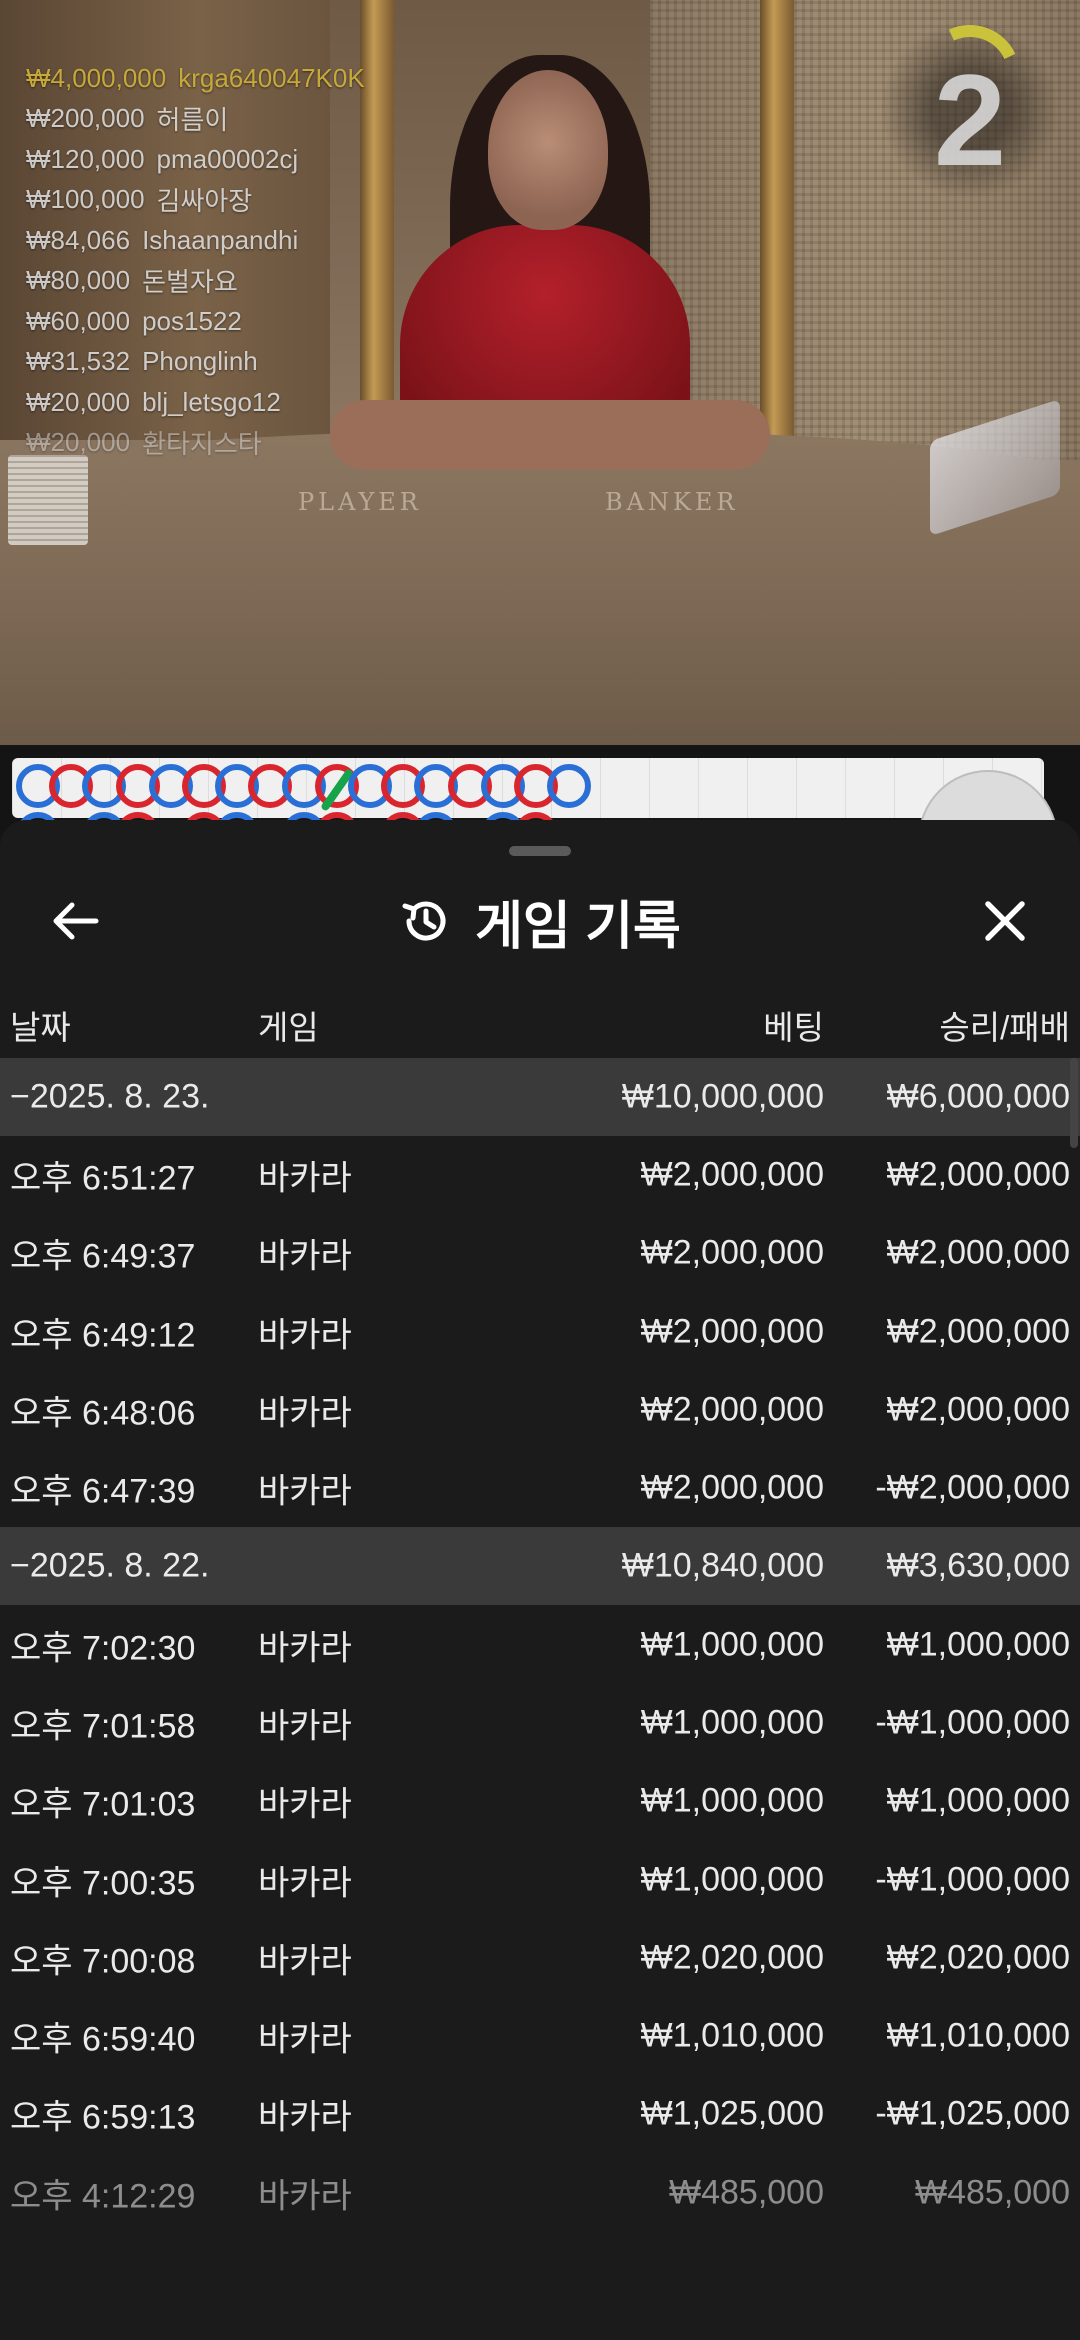  What do you see at coordinates (103, 1726) in the screenshot?
I see `row-time: 오후 7:01:58` at bounding box center [103, 1726].